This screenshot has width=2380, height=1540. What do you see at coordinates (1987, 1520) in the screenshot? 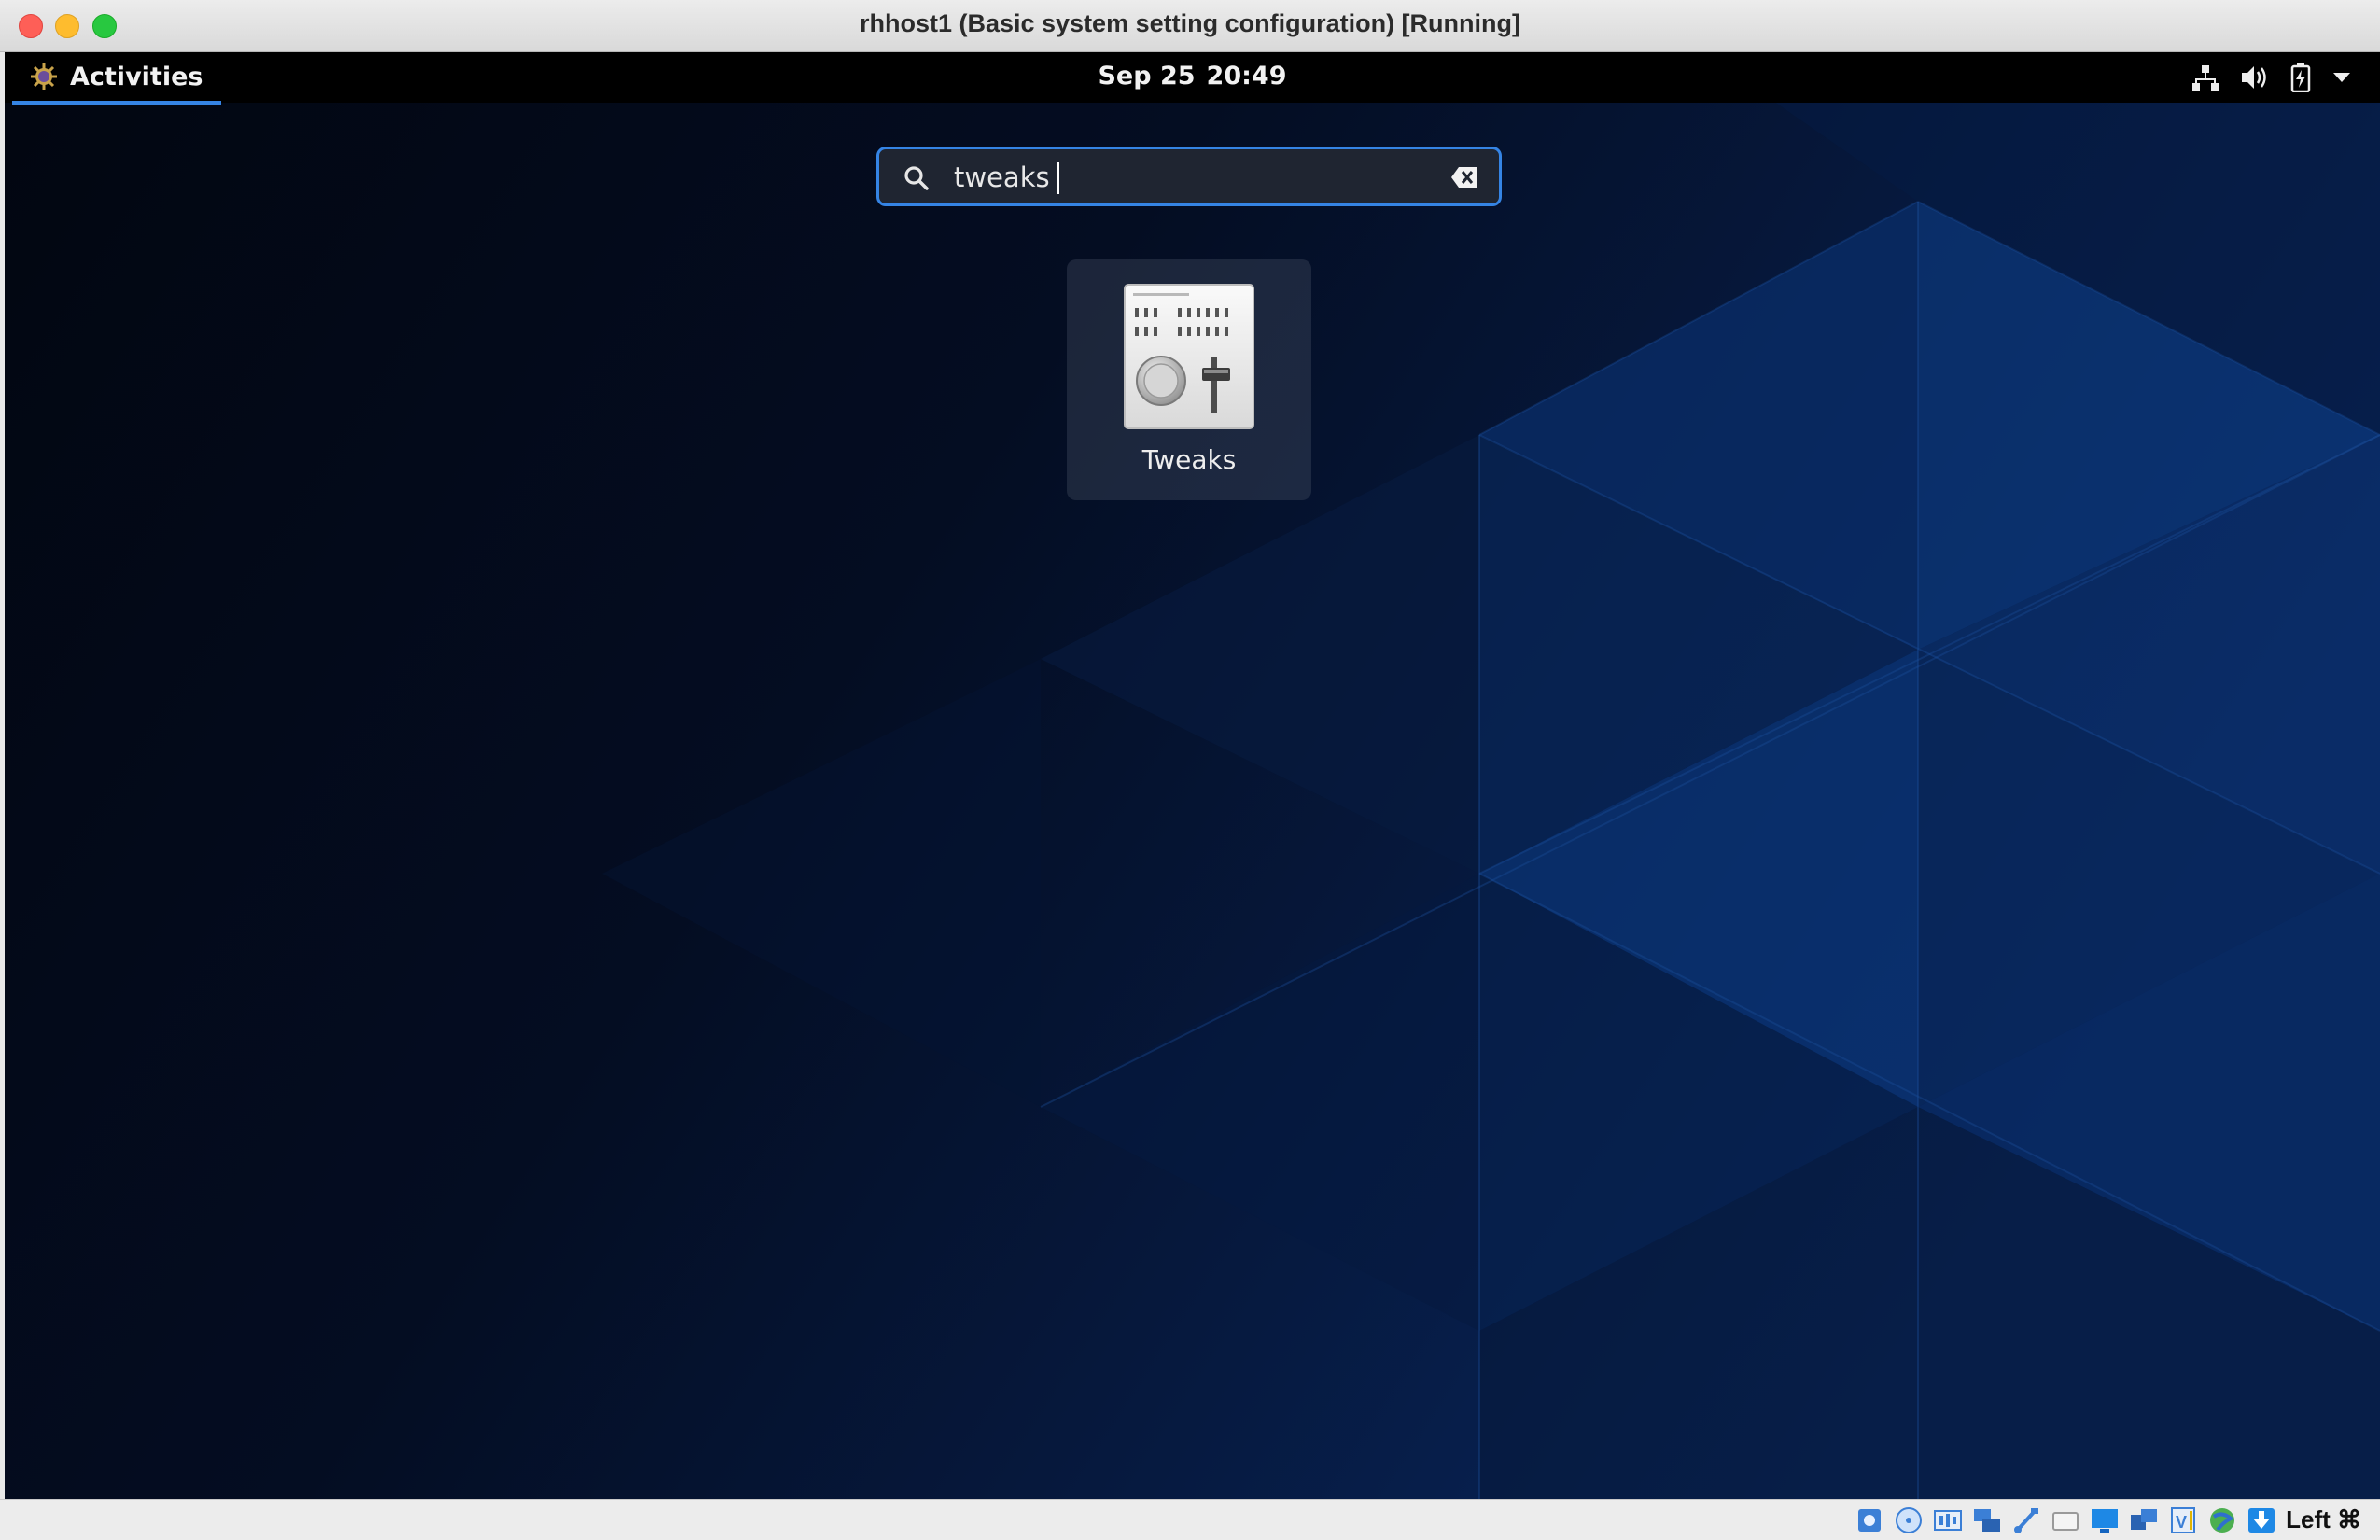
I see `network-icon` at bounding box center [1987, 1520].